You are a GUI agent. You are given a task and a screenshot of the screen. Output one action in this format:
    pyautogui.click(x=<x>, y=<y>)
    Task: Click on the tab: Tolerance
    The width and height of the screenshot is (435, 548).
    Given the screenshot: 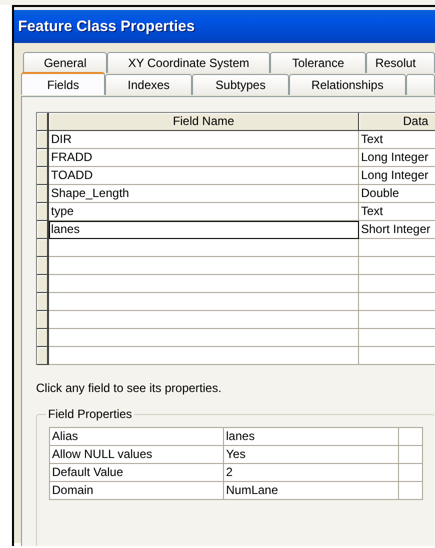 What is the action you would take?
    pyautogui.click(x=318, y=62)
    